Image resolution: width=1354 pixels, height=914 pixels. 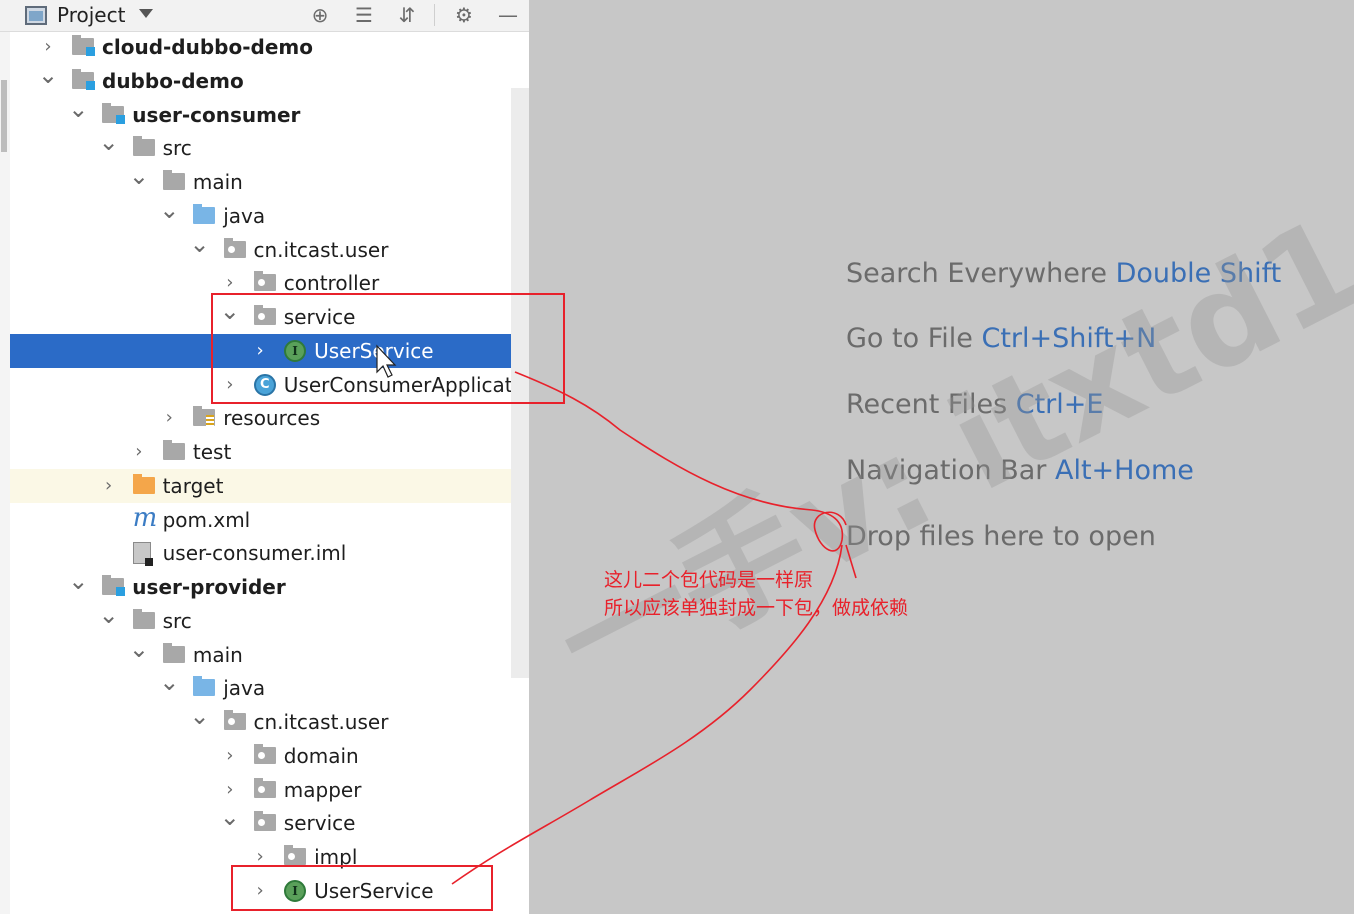 I want to click on arrow-stroke-tail, so click(x=851, y=561).